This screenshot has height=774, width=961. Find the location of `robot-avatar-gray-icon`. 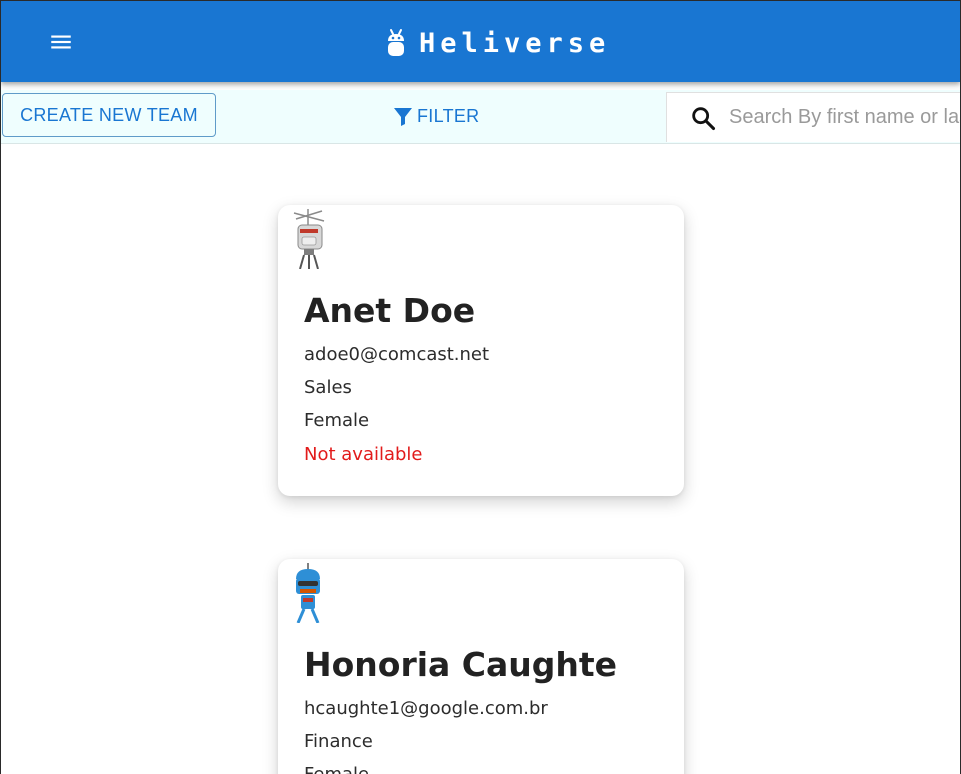

robot-avatar-gray-icon is located at coordinates (309, 239).